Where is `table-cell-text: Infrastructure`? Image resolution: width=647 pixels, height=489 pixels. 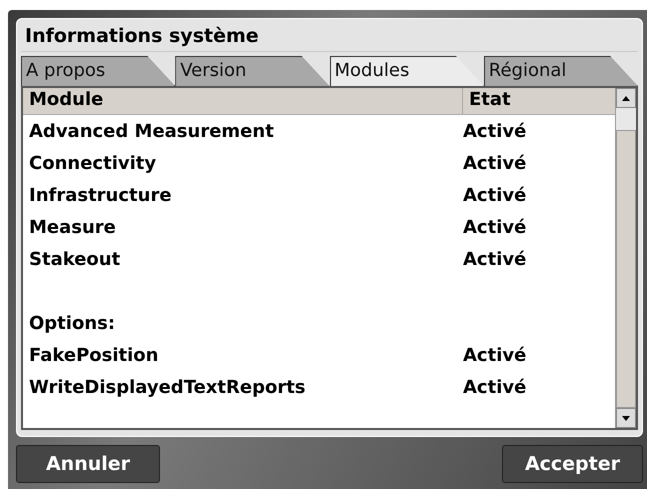 table-cell-text: Infrastructure is located at coordinates (100, 195).